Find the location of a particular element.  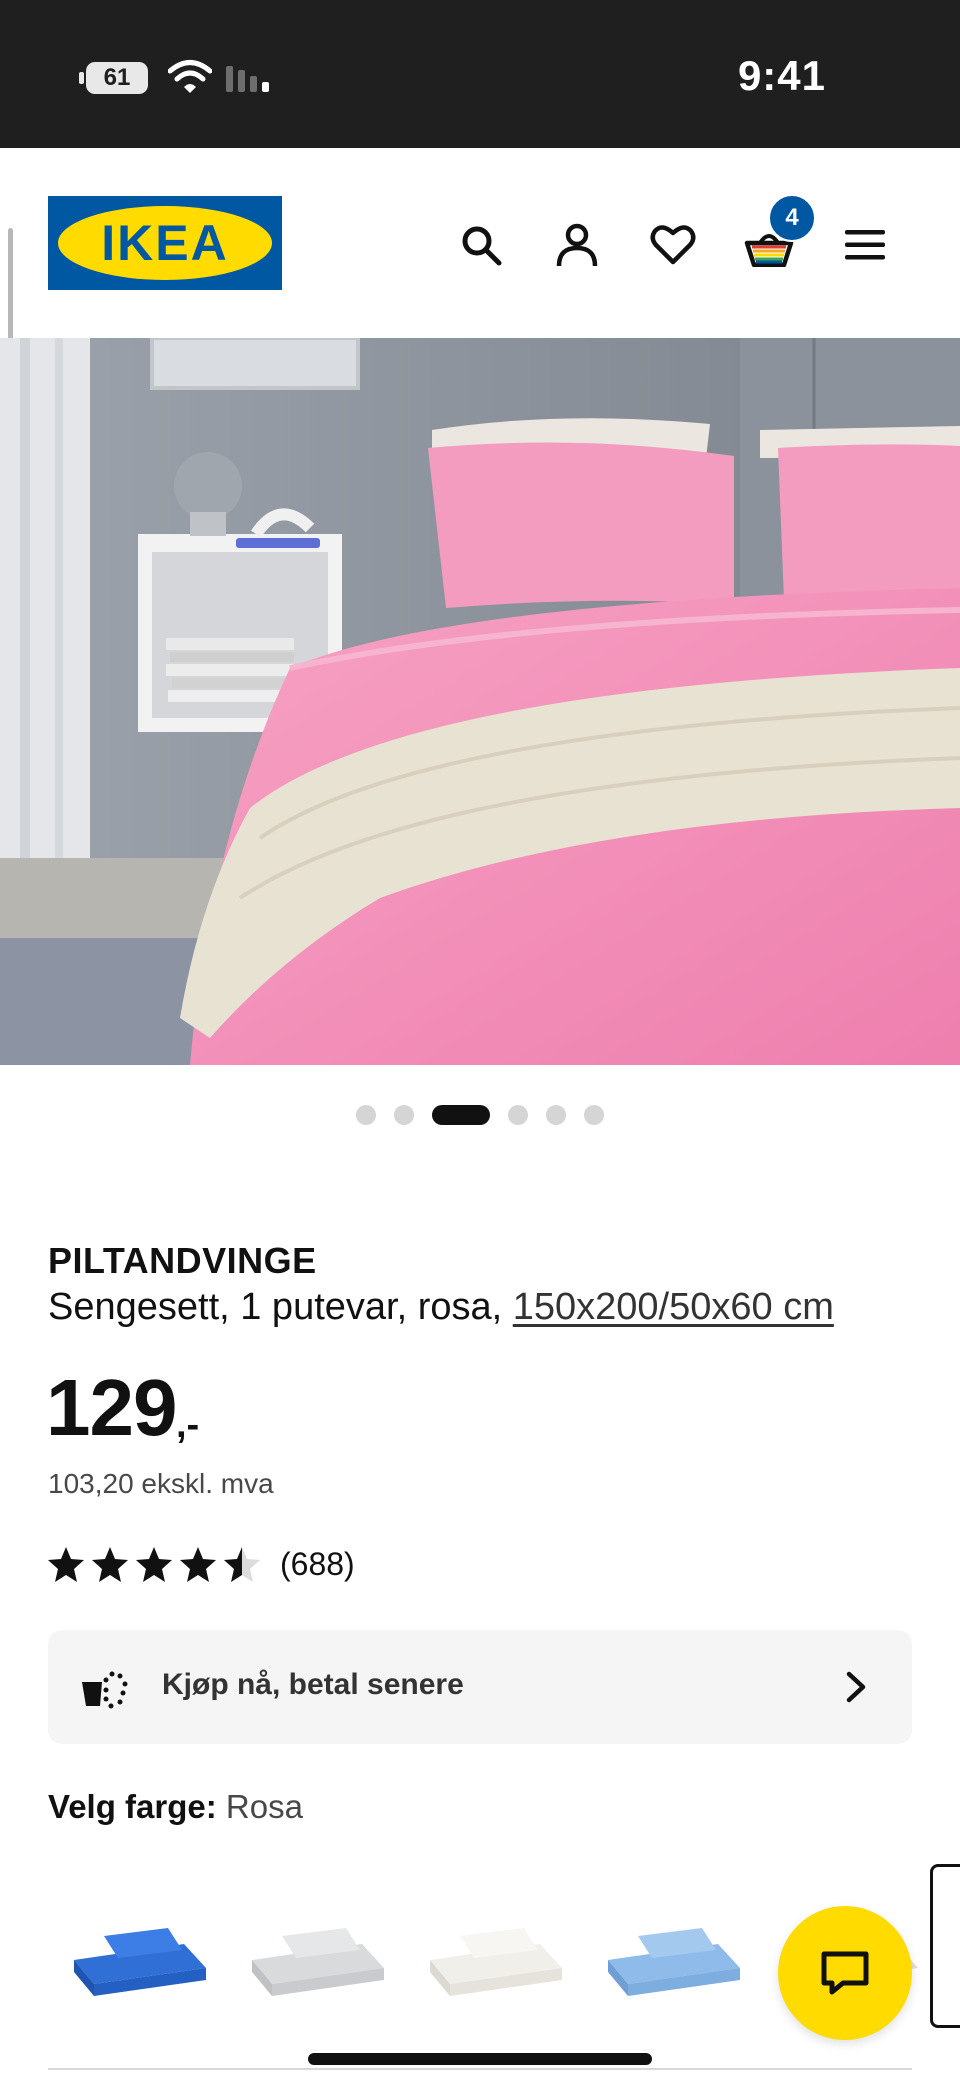

selected-color: Rosa is located at coordinates (264, 1806).